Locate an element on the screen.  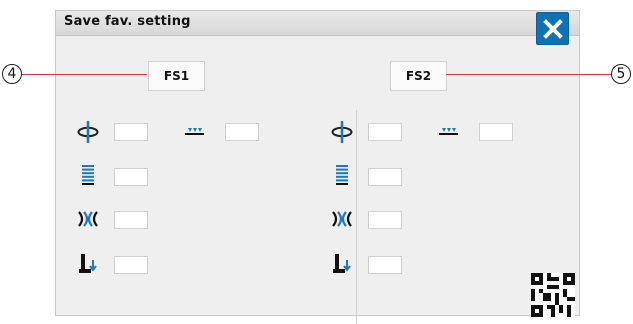
qr-code-icon is located at coordinates (553, 295).